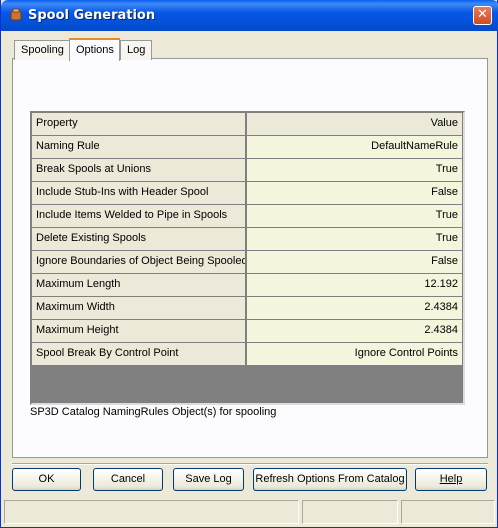 The image size is (498, 528). What do you see at coordinates (139, 239) in the screenshot?
I see `property-name: Delete Existing Spools` at bounding box center [139, 239].